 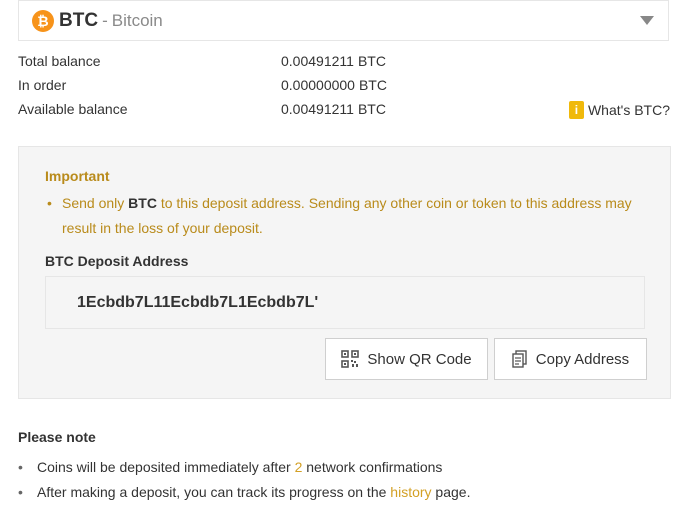 I want to click on copy-address-button: Copy Address, so click(x=570, y=359).